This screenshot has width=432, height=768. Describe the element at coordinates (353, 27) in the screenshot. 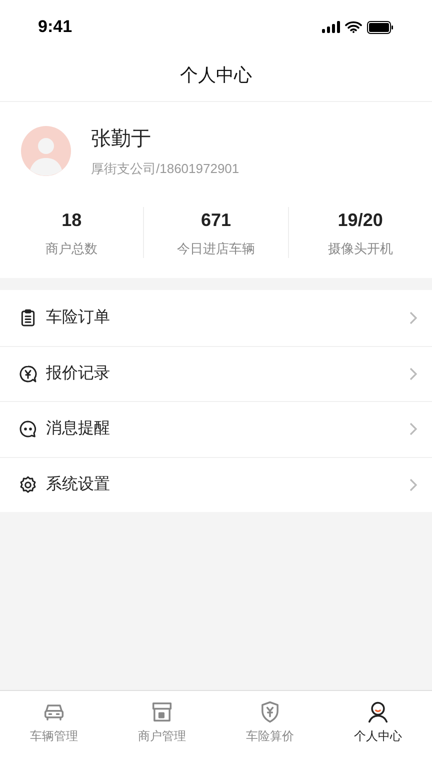

I see `wifi-icon` at that location.